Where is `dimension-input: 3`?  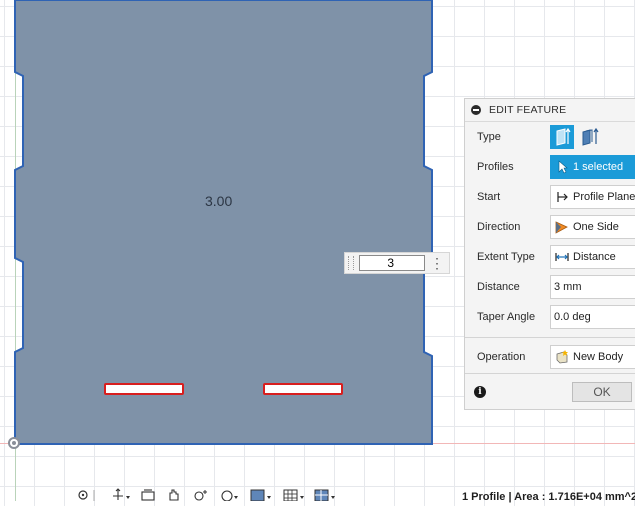
dimension-input: 3 is located at coordinates (392, 263).